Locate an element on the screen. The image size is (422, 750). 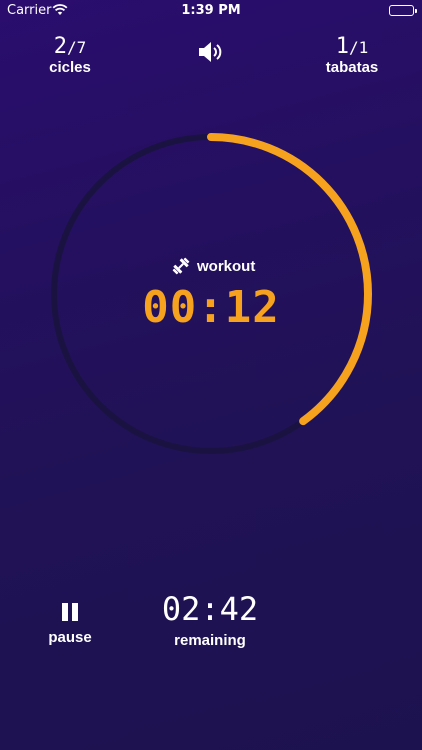
phase-indicator: workout is located at coordinates (213, 266).